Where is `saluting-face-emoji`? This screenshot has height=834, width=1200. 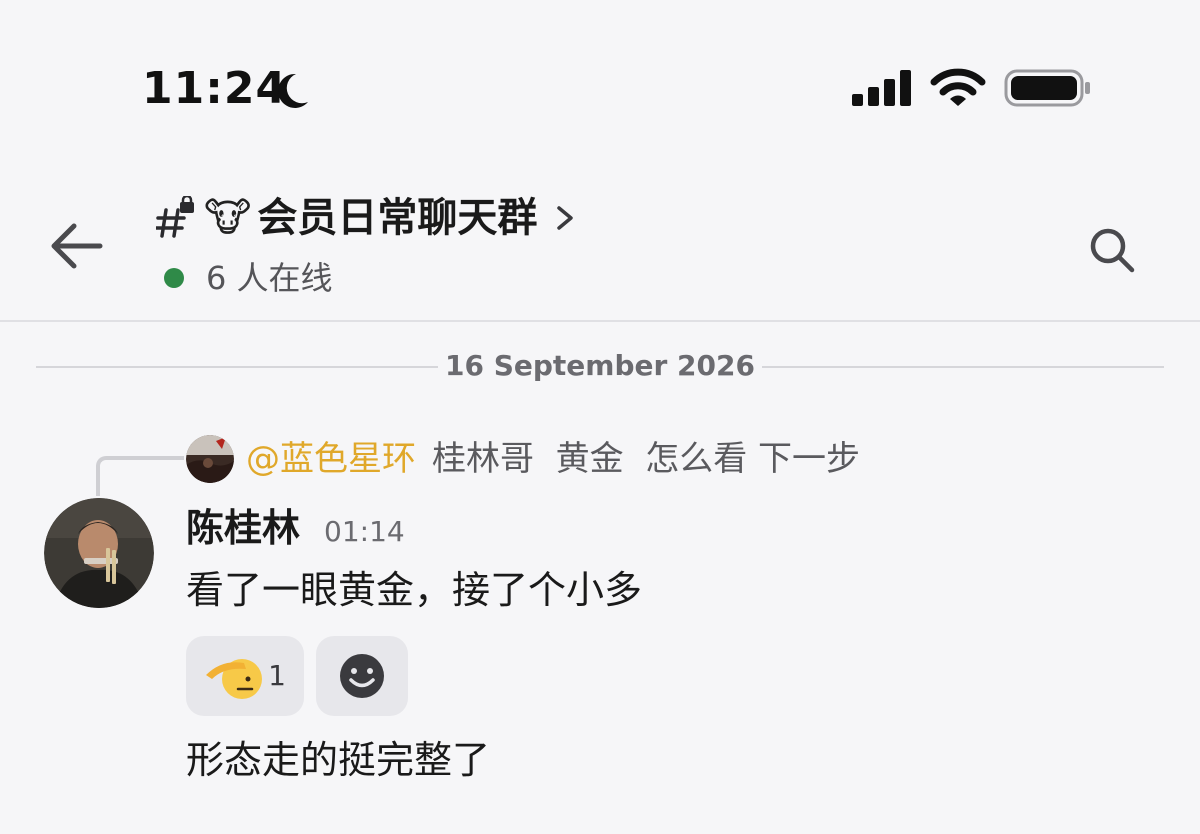 saluting-face-emoji is located at coordinates (234, 679).